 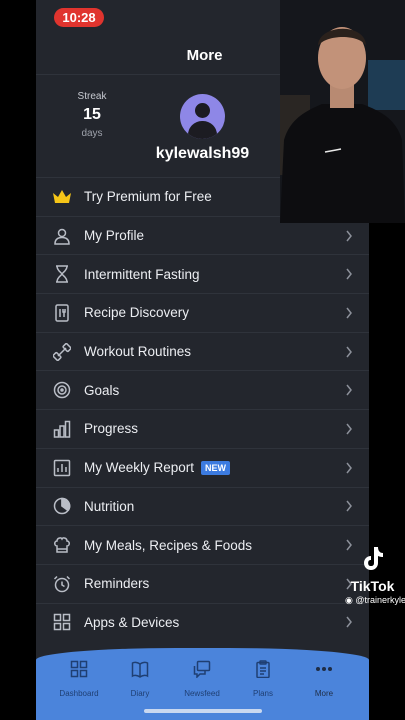 I want to click on hourglass-icon, so click(x=62, y=274).